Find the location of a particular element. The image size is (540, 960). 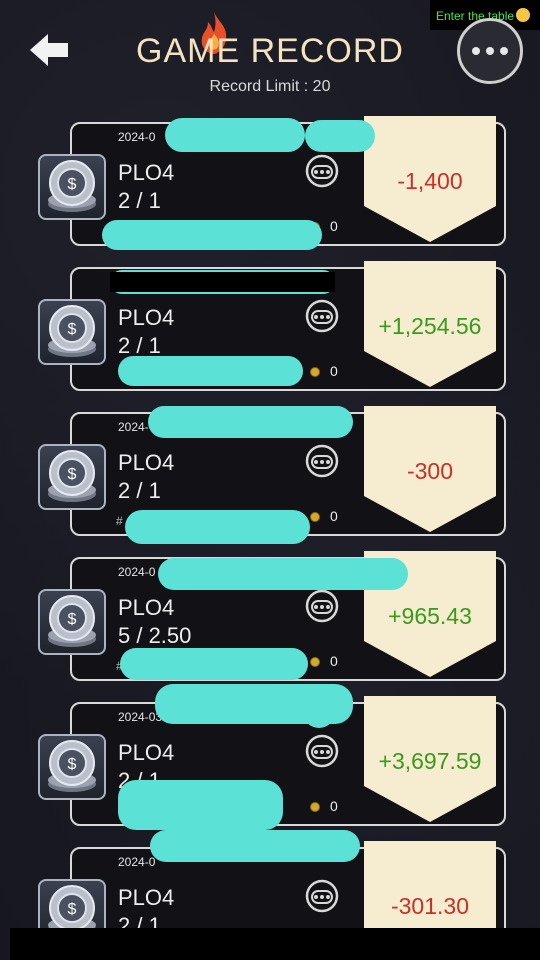

blinds-label: 5 / 2.50 is located at coordinates (155, 635).